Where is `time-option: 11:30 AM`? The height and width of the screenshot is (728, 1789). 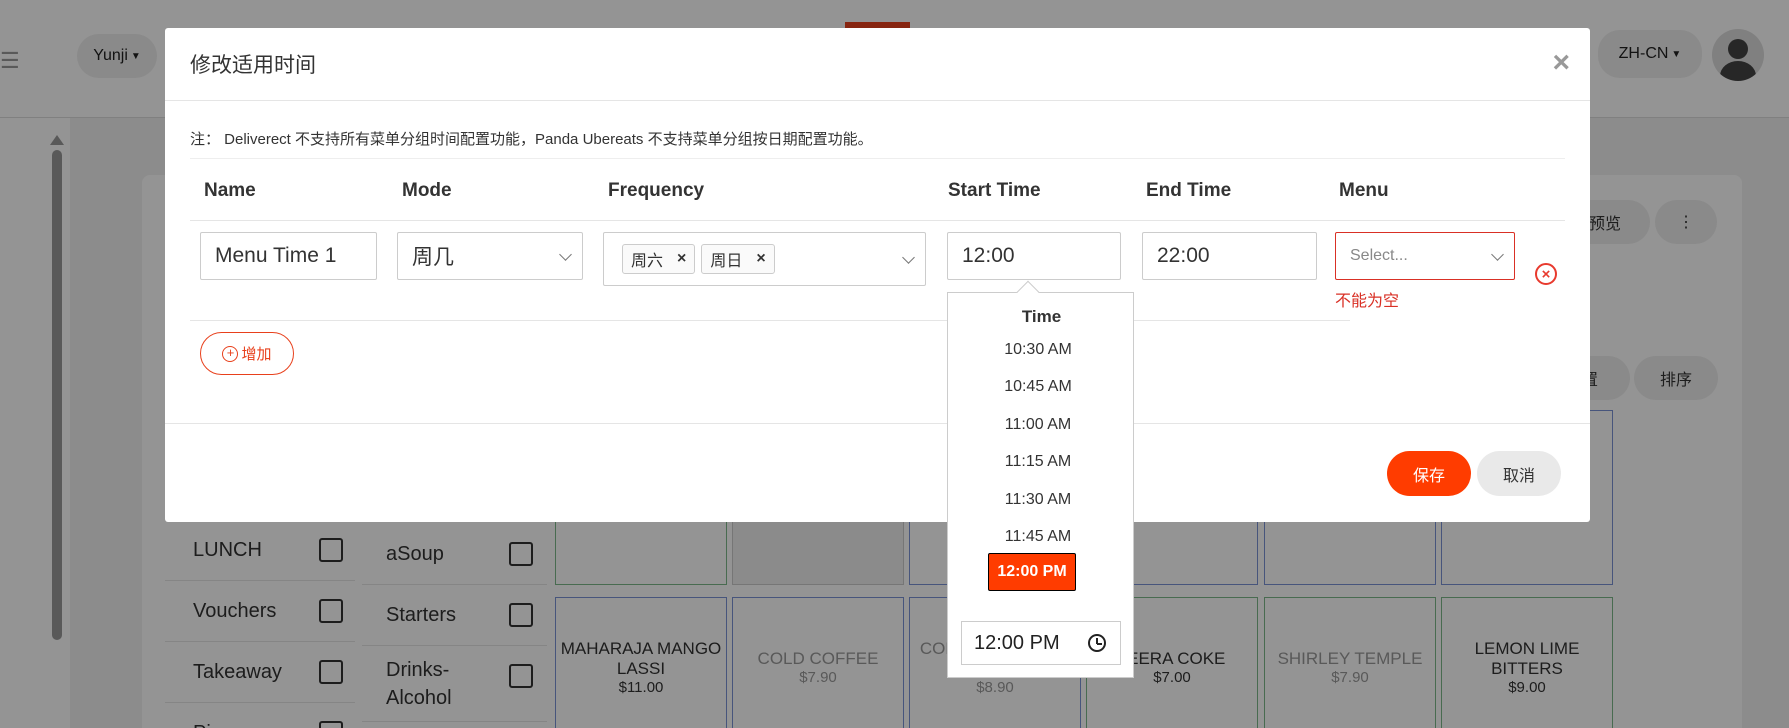
time-option: 11:30 AM is located at coordinates (1038, 500).